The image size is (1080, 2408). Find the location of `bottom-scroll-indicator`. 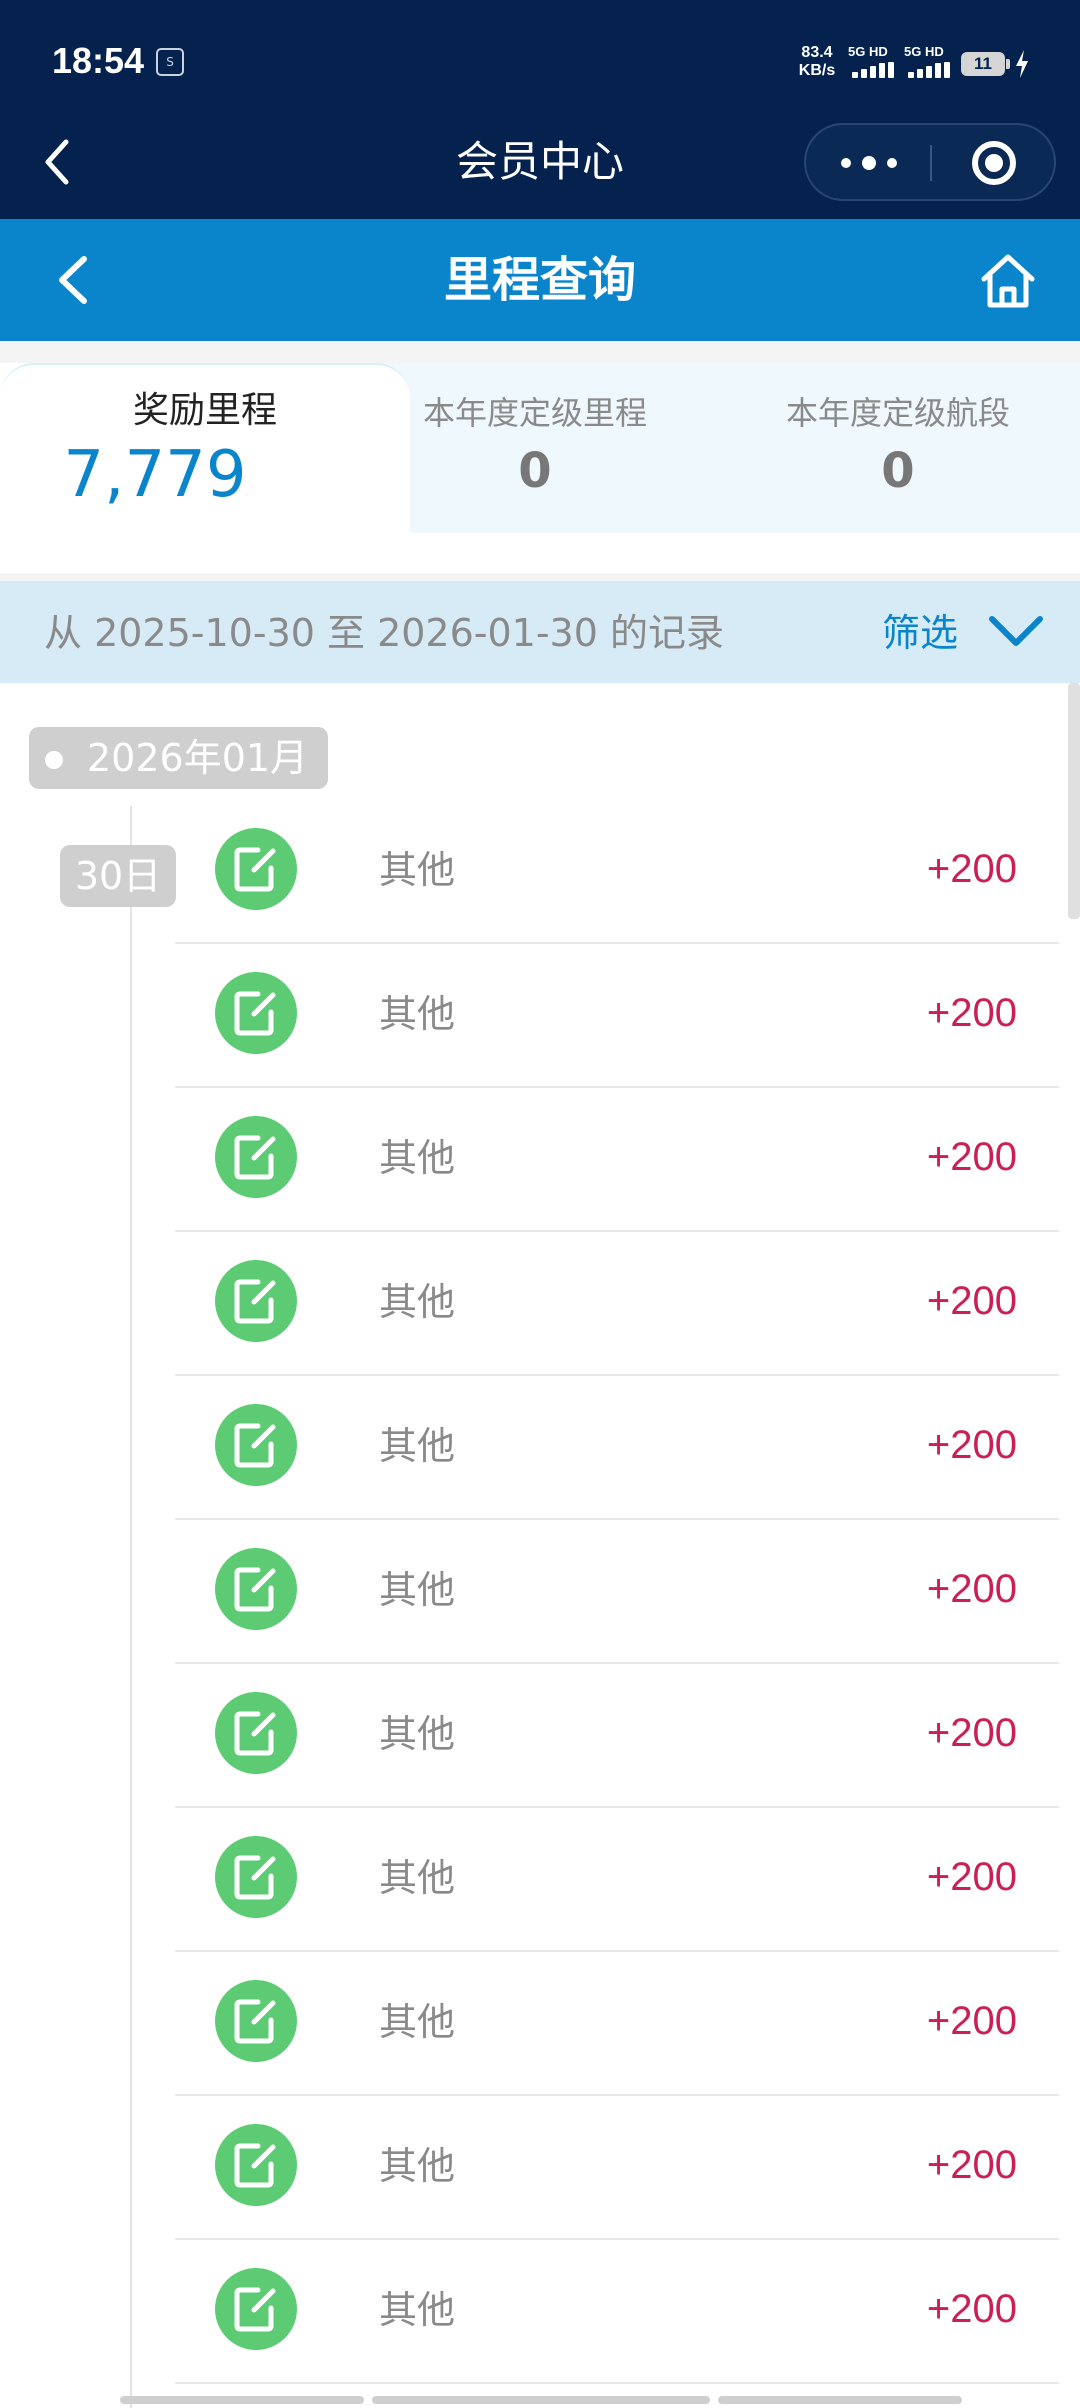

bottom-scroll-indicator is located at coordinates (541, 2400).